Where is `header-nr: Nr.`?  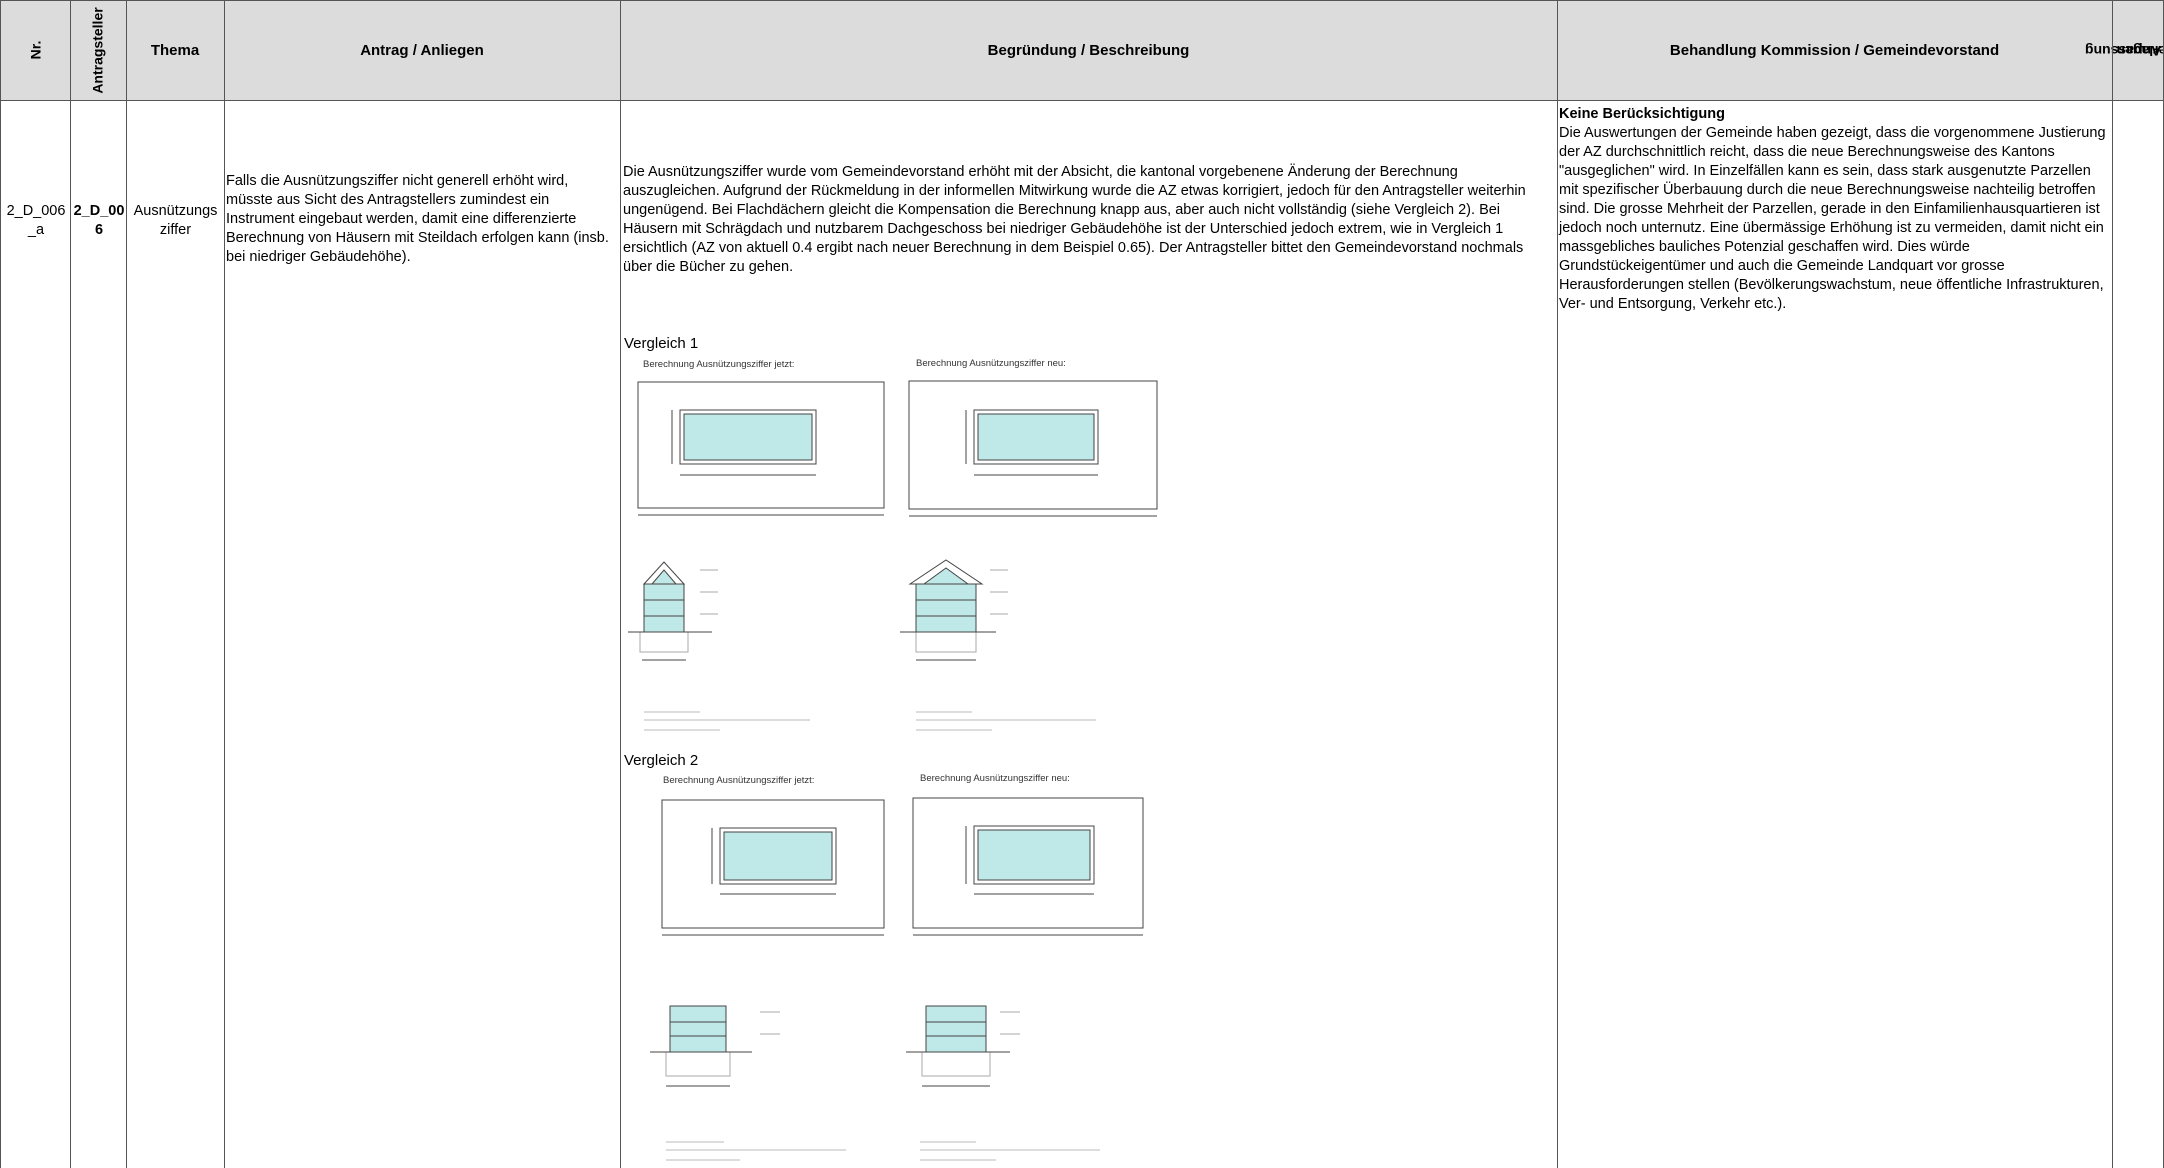 header-nr: Nr. is located at coordinates (35, 50).